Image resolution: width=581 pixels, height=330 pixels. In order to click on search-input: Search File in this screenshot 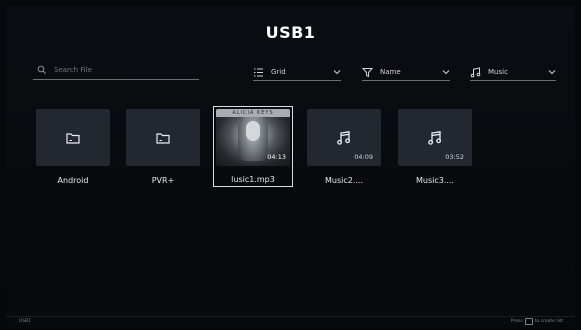, I will do `click(116, 70)`.